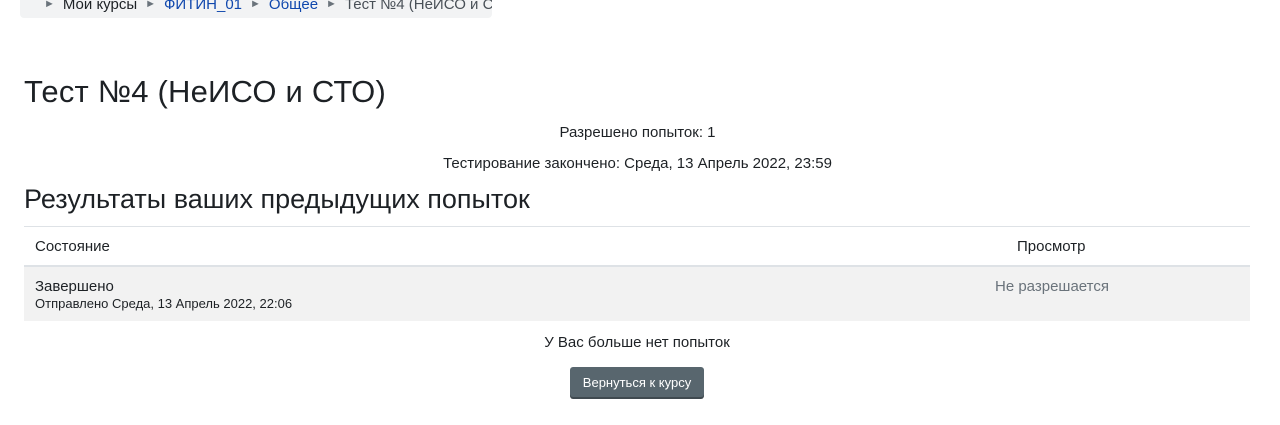 The width and height of the screenshot is (1280, 425). What do you see at coordinates (637, 382) in the screenshot?
I see `back-to-course-button: Вернуться к курсу` at bounding box center [637, 382].